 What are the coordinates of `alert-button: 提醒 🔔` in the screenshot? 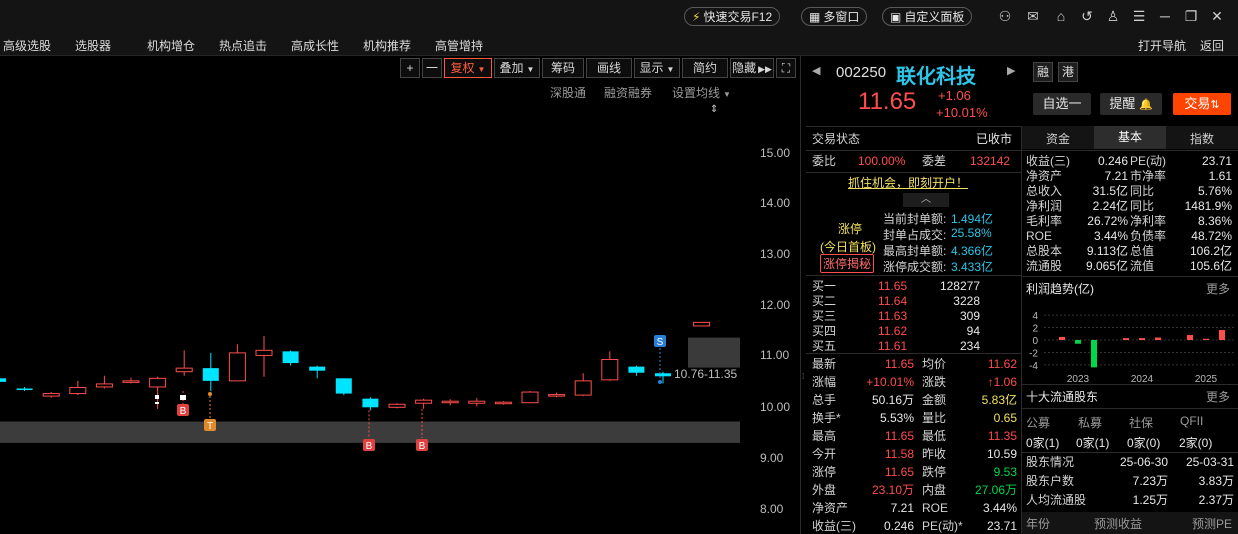 It's located at (1131, 104).